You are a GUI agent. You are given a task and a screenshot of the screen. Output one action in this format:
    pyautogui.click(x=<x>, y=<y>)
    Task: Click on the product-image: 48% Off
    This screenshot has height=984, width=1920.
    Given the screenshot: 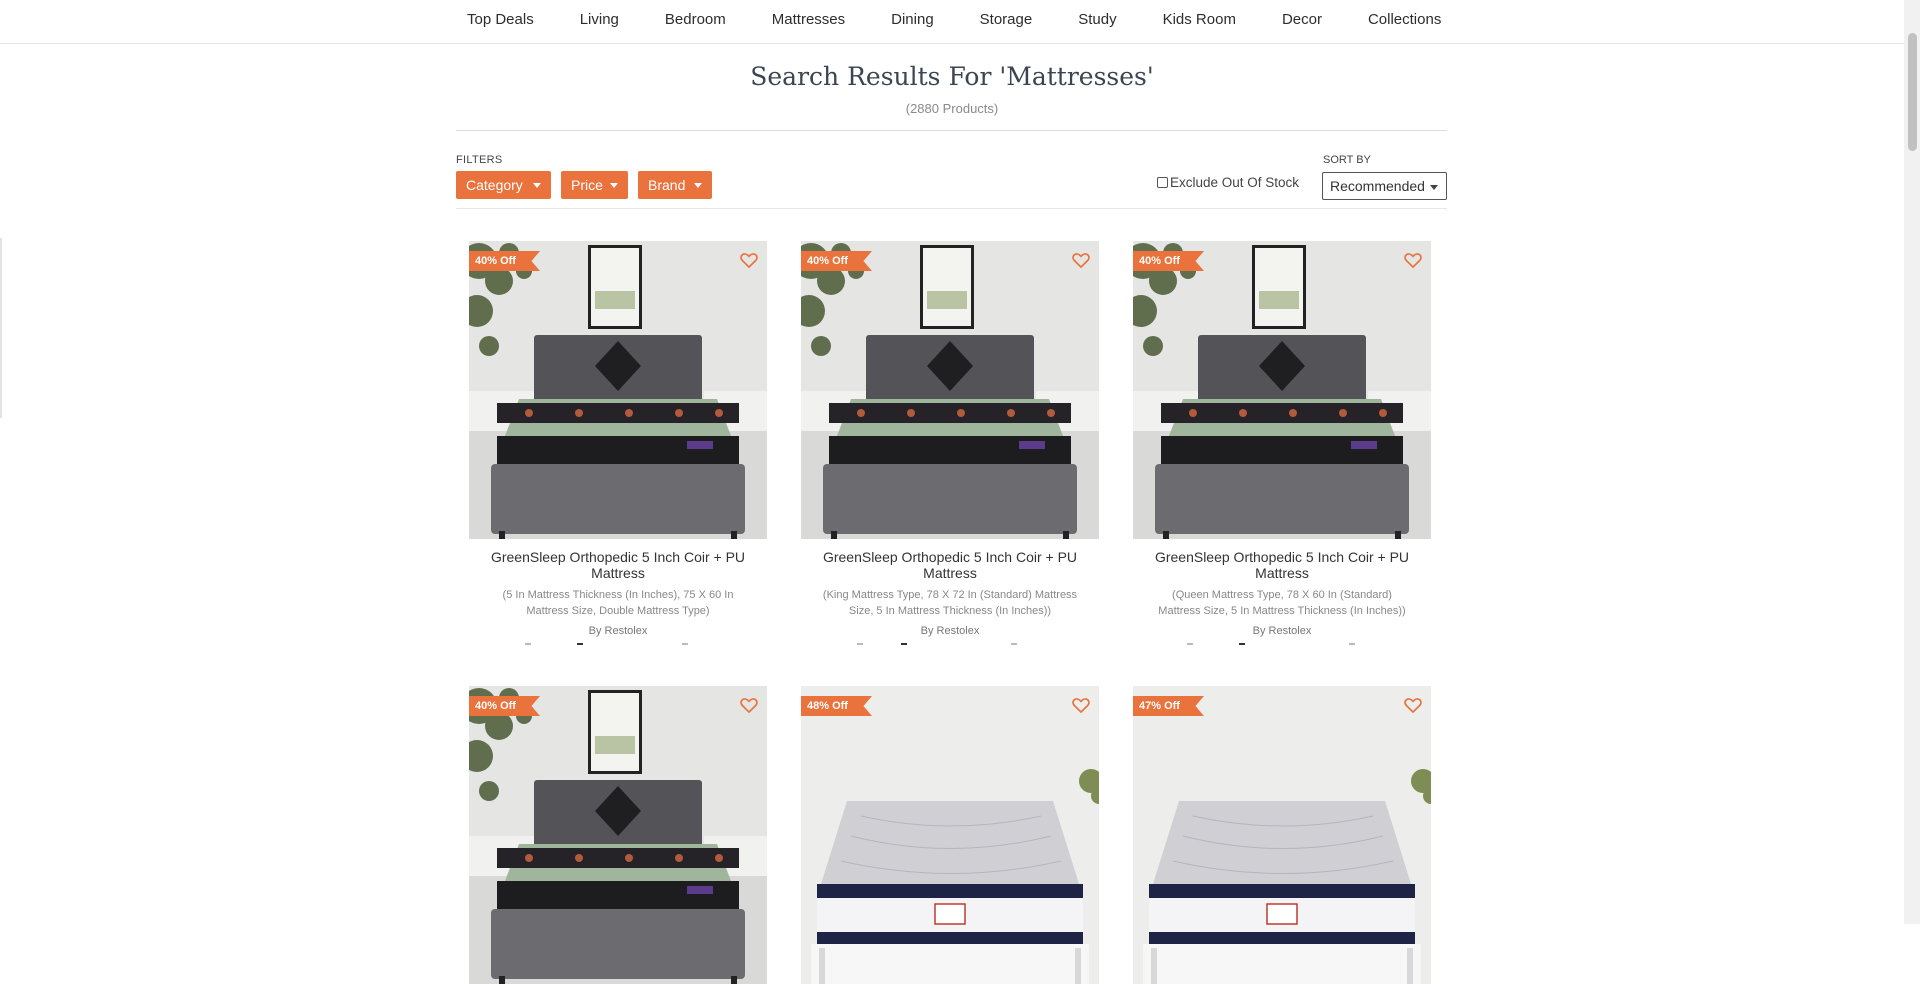 What is the action you would take?
    pyautogui.click(x=950, y=835)
    